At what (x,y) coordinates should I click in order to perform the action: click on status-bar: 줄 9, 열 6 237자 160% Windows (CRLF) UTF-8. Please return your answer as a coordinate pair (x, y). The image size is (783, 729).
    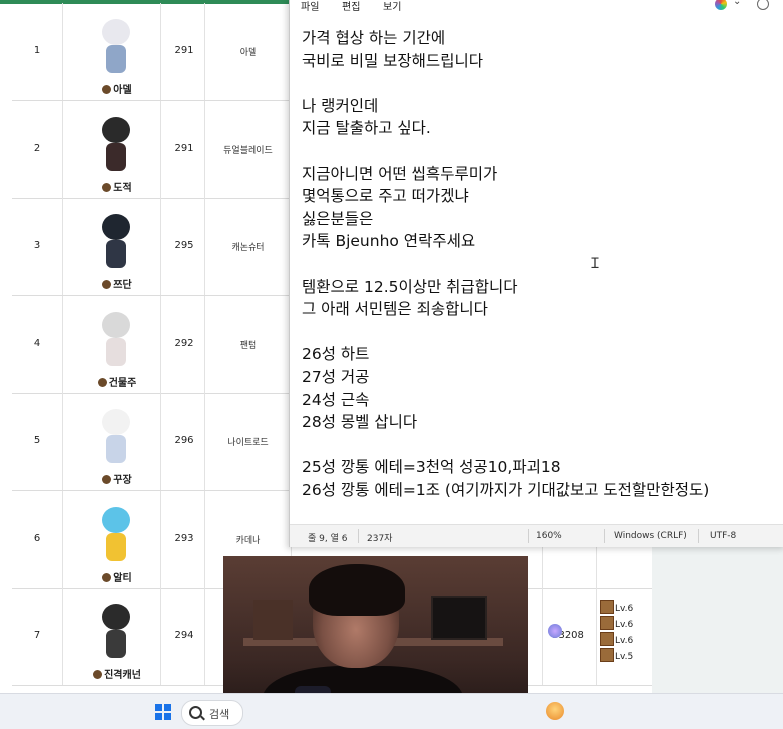
    Looking at the image, I should click on (536, 535).